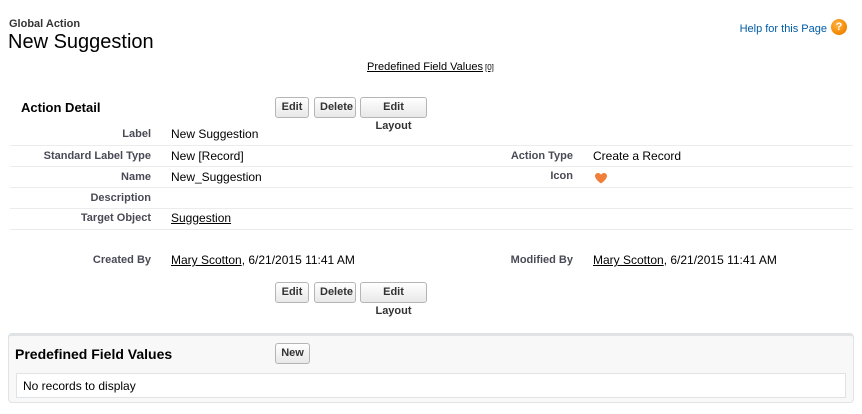 The width and height of the screenshot is (862, 414). Describe the element at coordinates (628, 260) in the screenshot. I see `modified-by-user-link: Mary Scotton` at that location.